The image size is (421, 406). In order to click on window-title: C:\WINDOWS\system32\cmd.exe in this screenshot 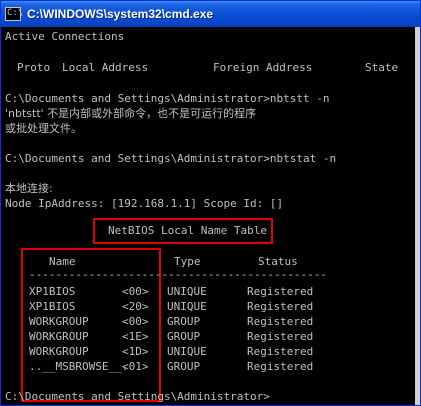, I will do `click(120, 14)`.